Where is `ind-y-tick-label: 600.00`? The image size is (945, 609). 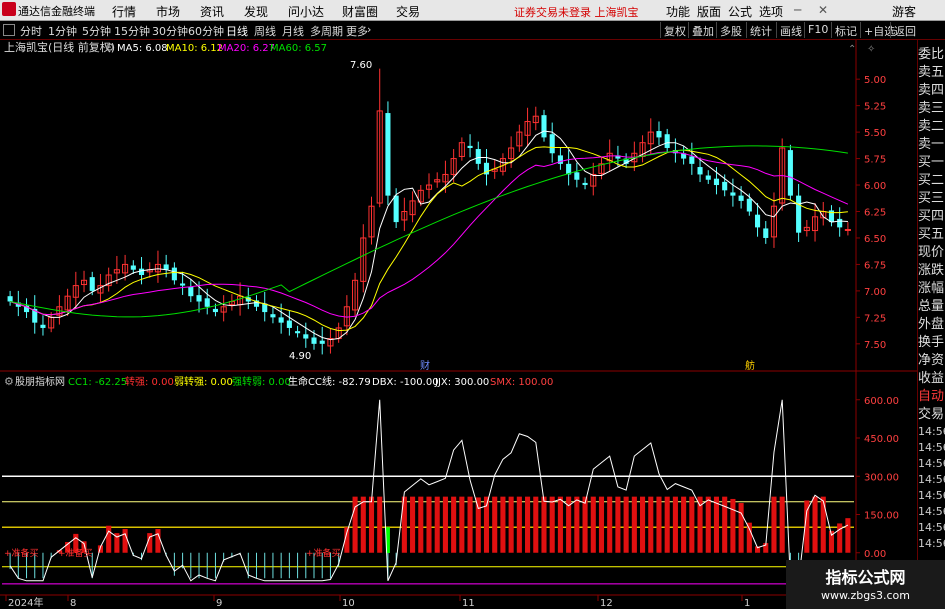
ind-y-tick-label: 600.00 is located at coordinates (881, 401).